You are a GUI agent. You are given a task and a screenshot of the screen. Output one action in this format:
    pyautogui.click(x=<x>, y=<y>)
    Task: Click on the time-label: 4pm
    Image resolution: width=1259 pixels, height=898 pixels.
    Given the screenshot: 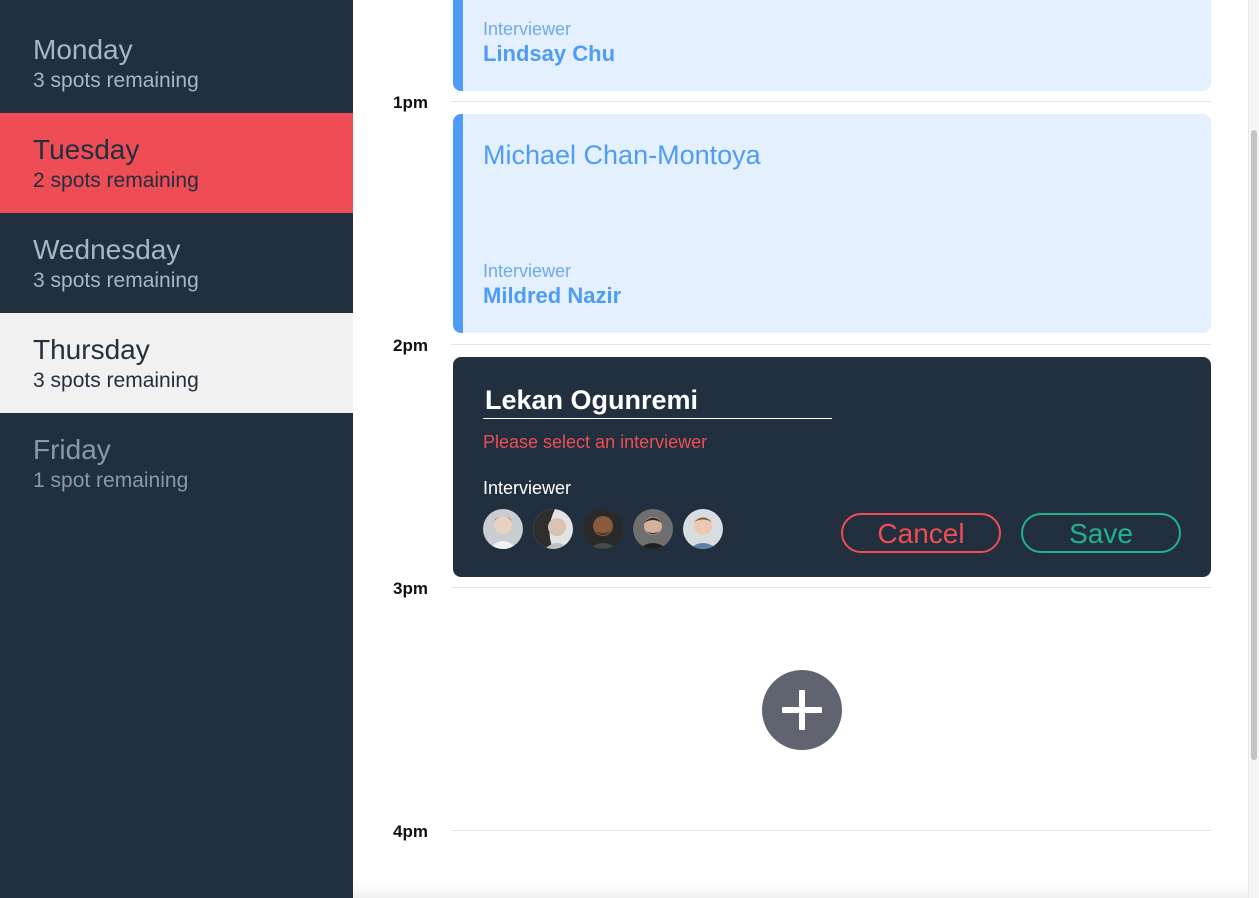 What is the action you would take?
    pyautogui.click(x=410, y=831)
    